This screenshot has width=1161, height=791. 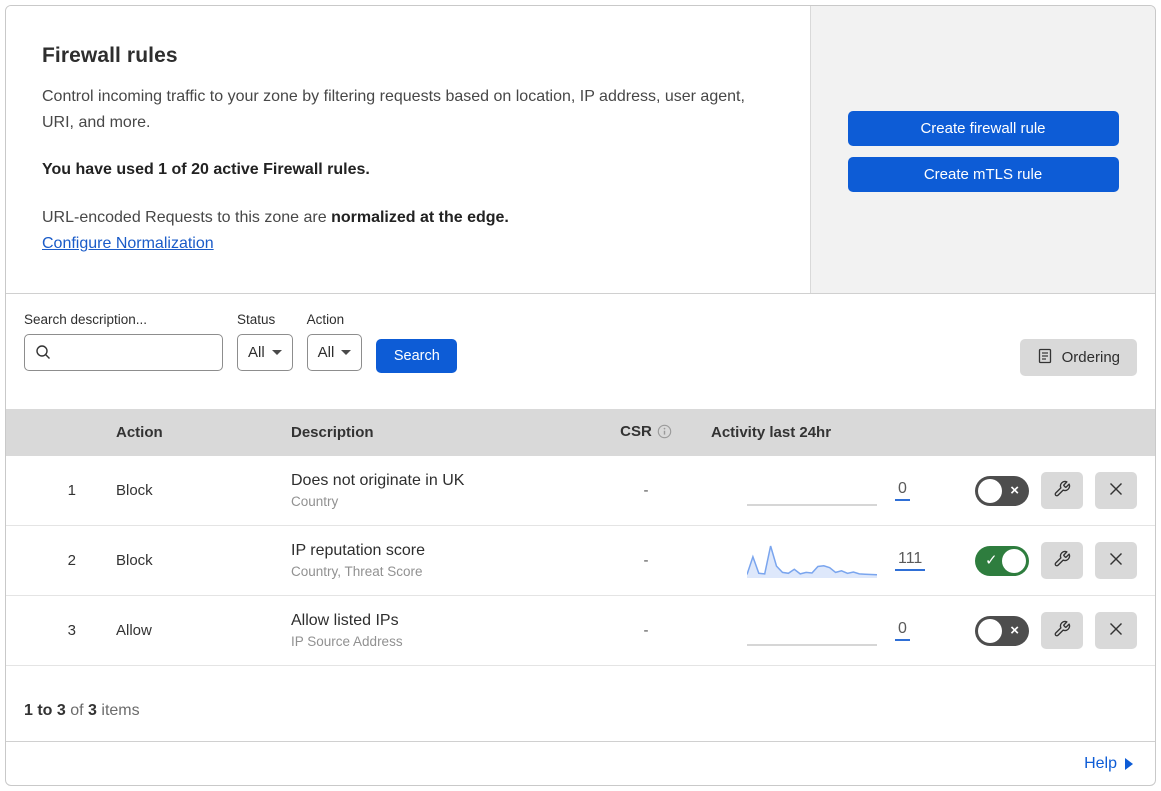 What do you see at coordinates (1045, 358) in the screenshot?
I see `ordering-list-icon` at bounding box center [1045, 358].